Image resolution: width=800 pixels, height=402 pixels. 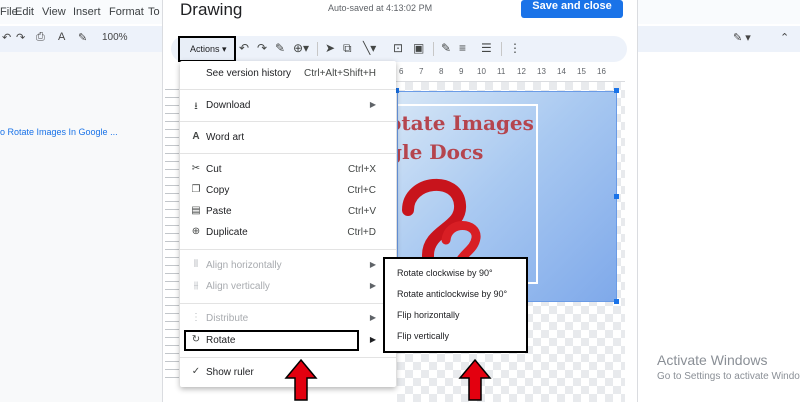 I want to click on menu-item-label: Align horizontally, so click(x=244, y=265).